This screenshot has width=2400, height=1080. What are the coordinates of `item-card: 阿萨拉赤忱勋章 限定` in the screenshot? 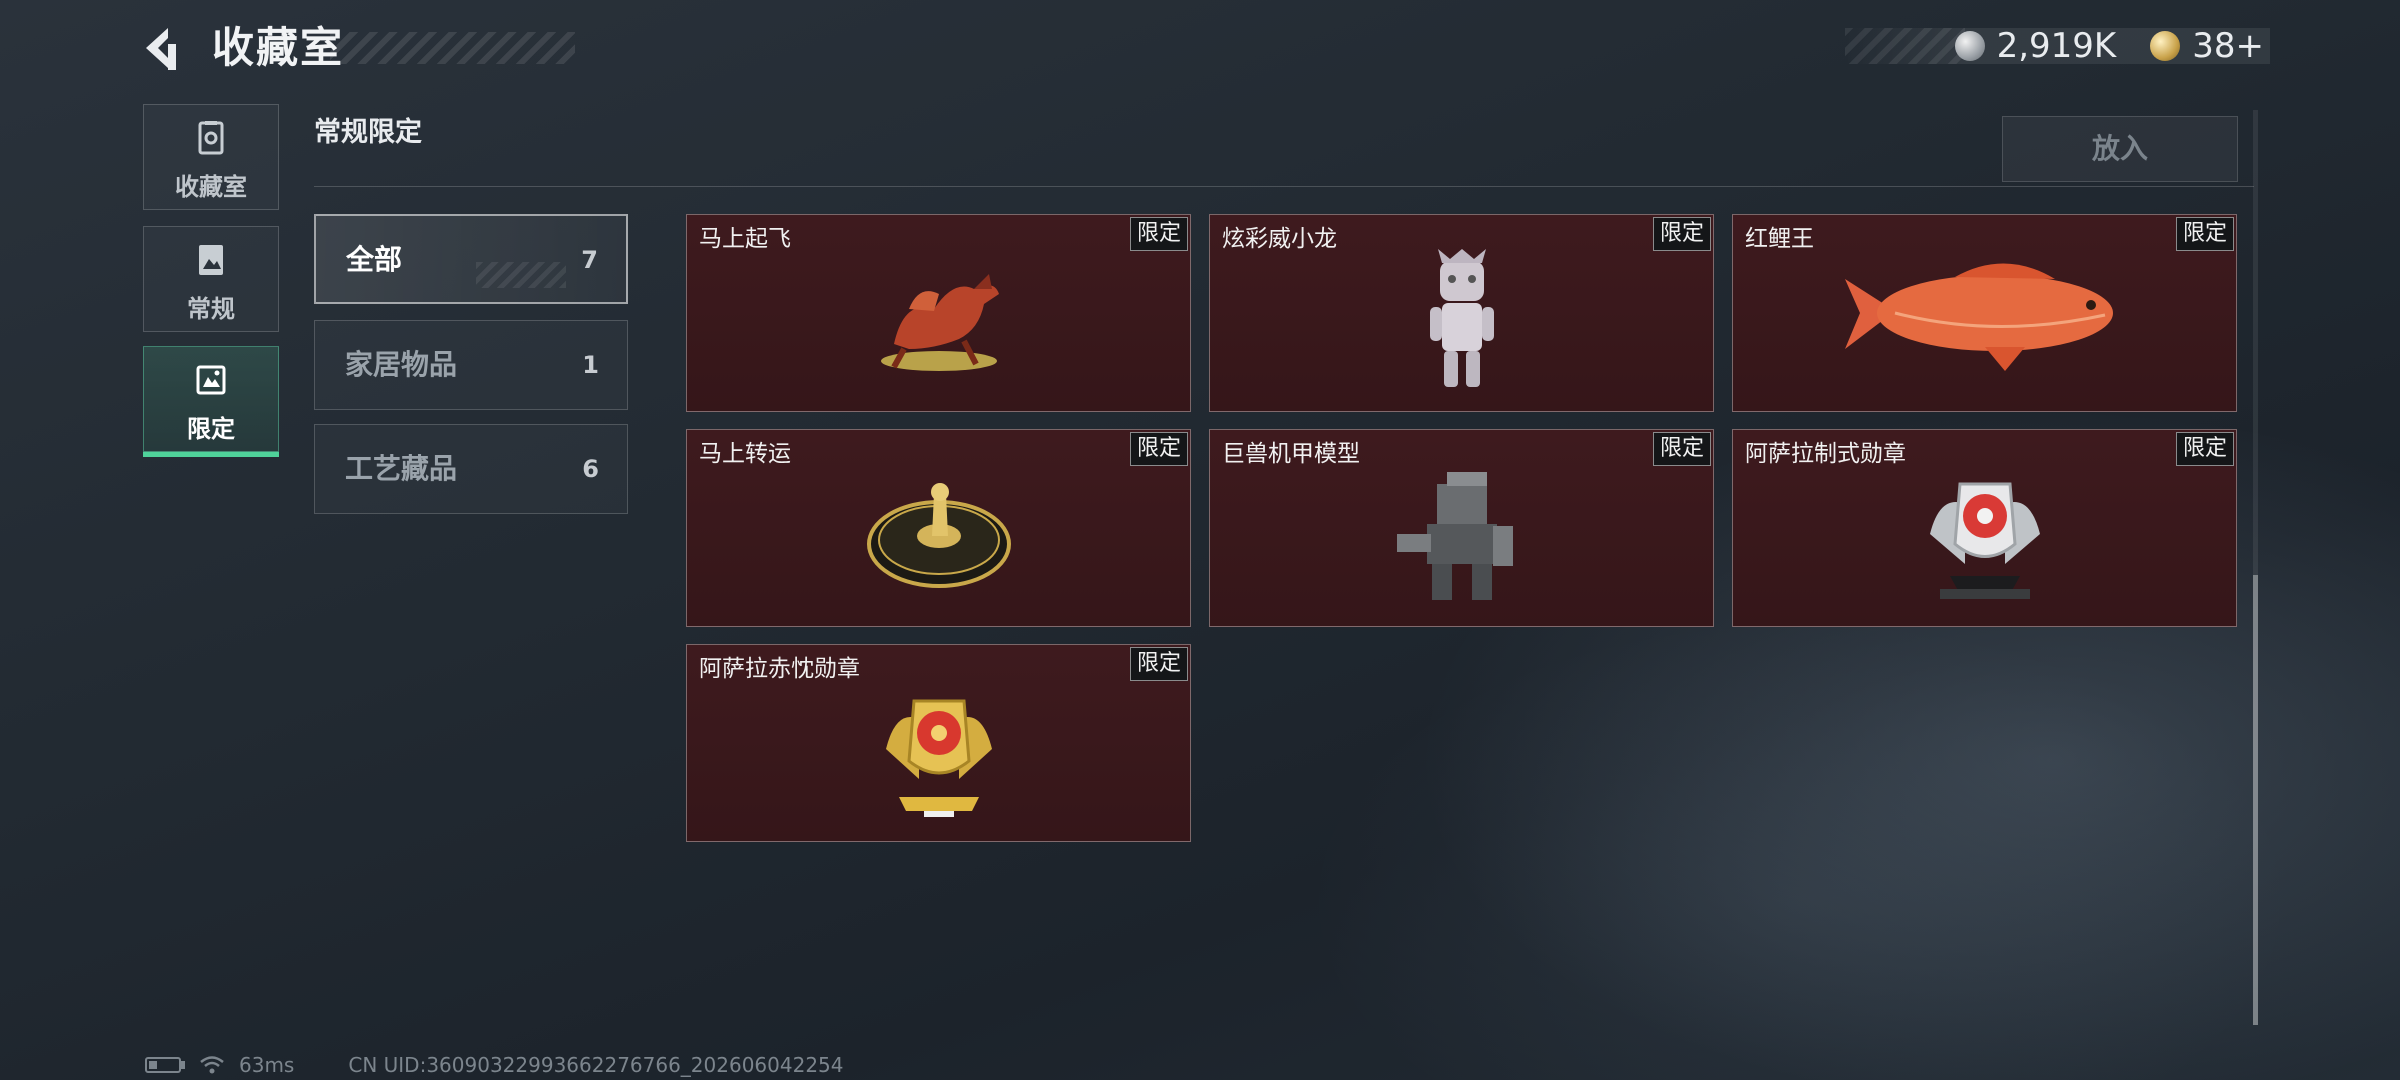 It's located at (938, 743).